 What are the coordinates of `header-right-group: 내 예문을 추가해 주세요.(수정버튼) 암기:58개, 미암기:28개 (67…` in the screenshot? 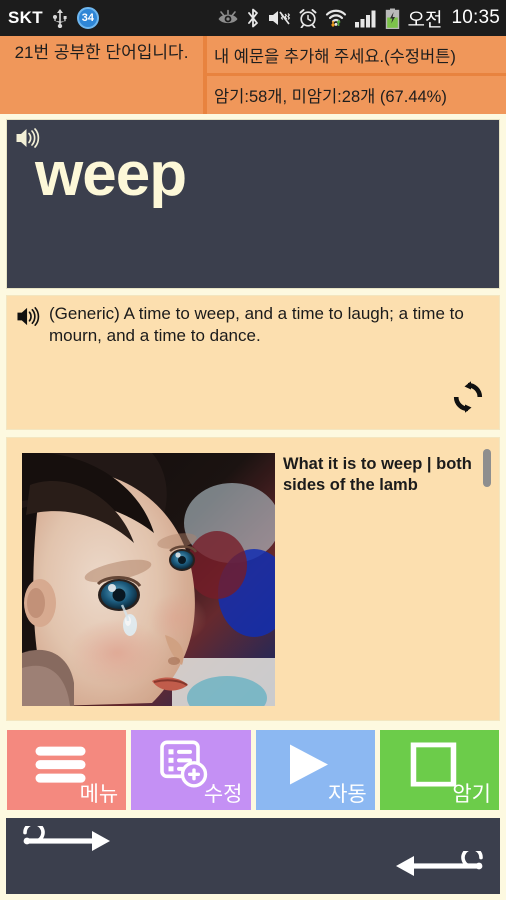 It's located at (356, 75).